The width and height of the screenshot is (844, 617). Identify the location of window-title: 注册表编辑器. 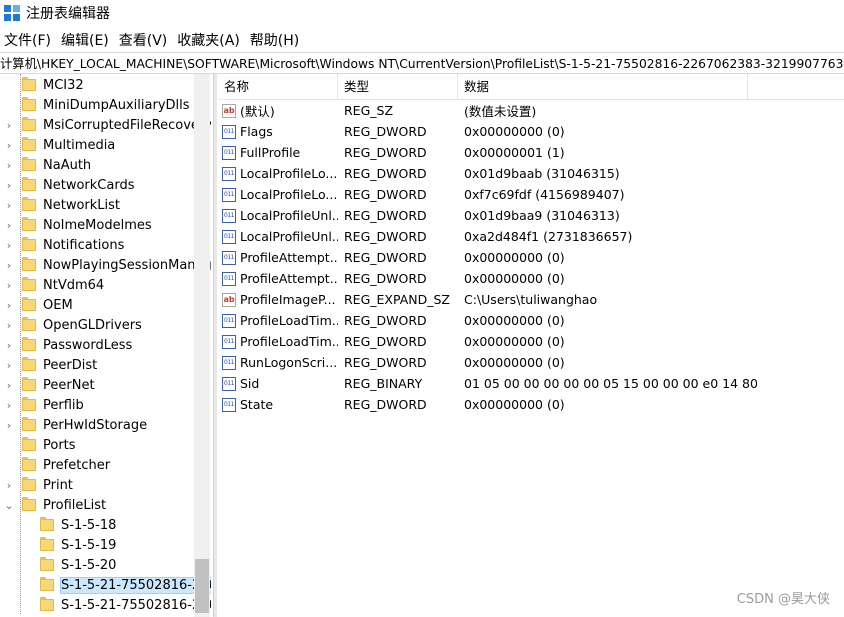
(68, 14).